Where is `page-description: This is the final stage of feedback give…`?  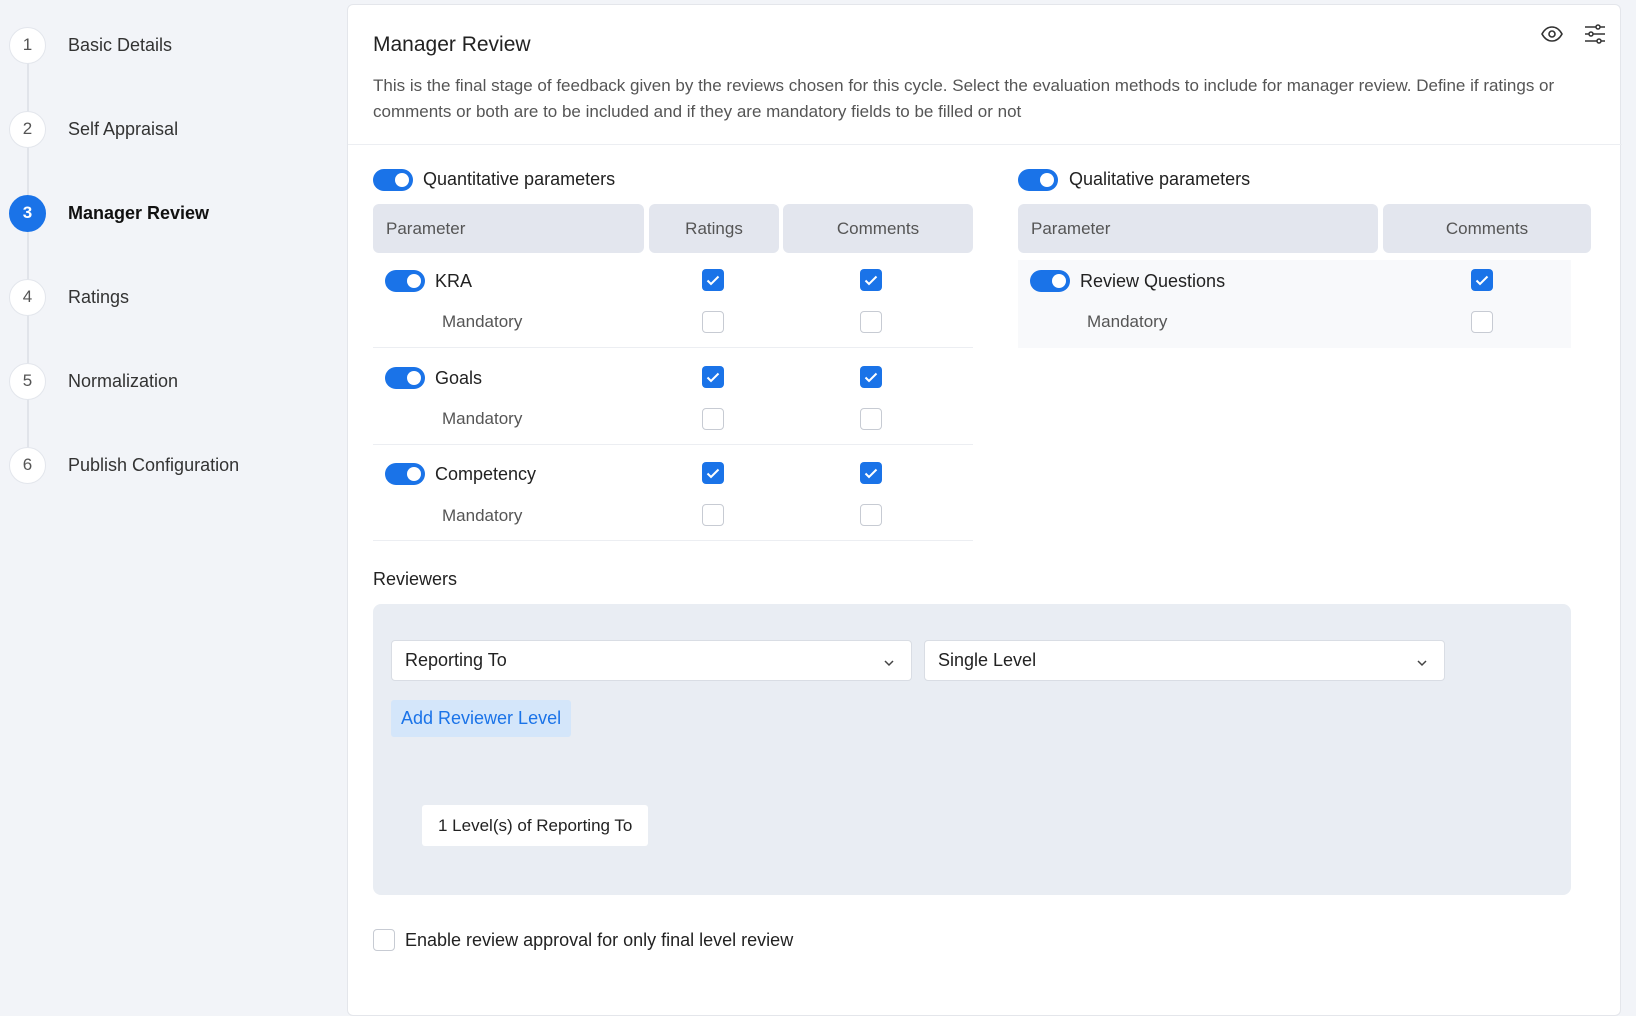
page-description: This is the final stage of feedback give… is located at coordinates (964, 98).